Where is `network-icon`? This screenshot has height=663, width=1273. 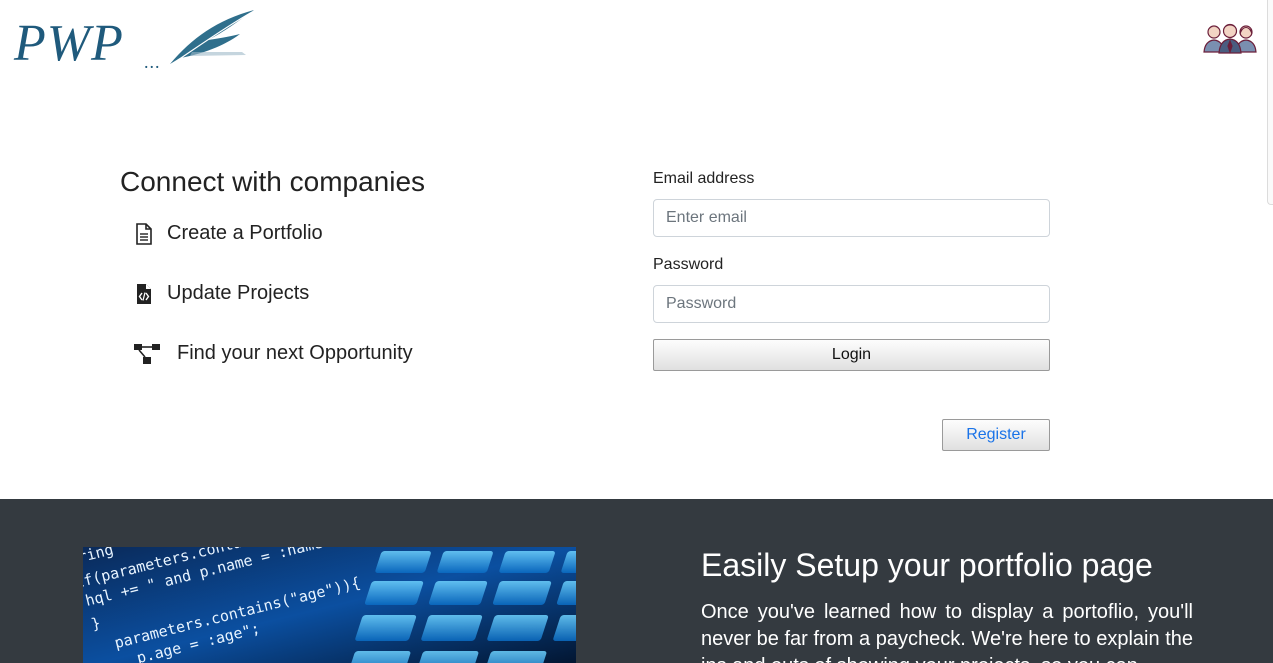 network-icon is located at coordinates (147, 354).